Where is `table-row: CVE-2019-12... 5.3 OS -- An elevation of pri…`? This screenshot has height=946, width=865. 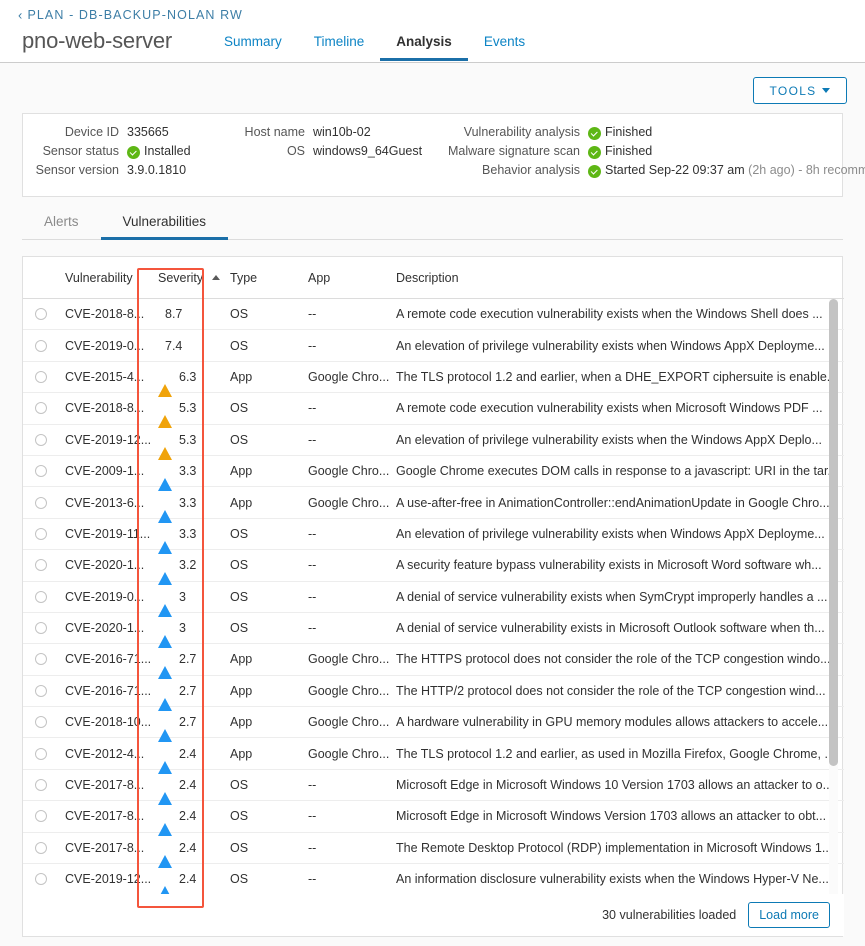
table-row: CVE-2019-12... 5.3 OS -- An elevation of pri… is located at coordinates (433, 442).